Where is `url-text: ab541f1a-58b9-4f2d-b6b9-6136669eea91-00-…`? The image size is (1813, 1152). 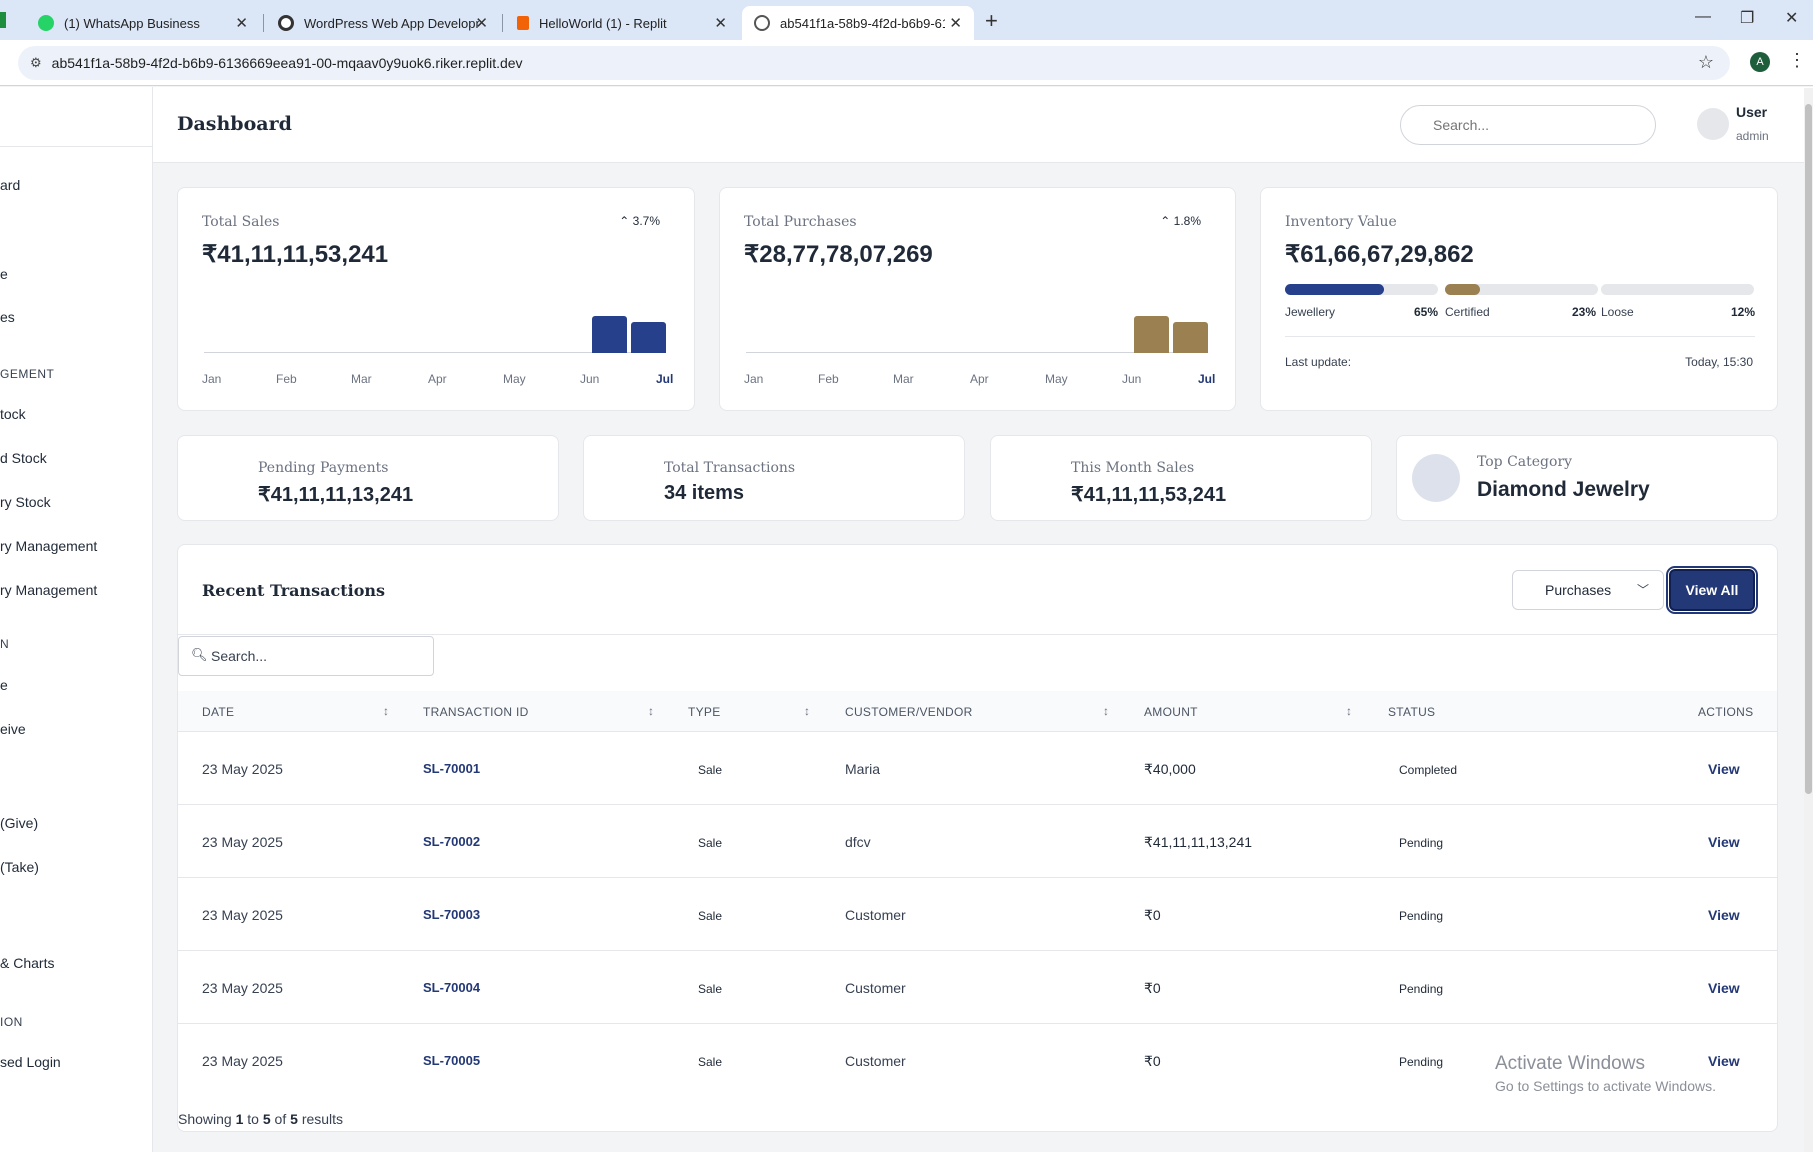
url-text: ab541f1a-58b9-4f2d-b6b9-6136669eea91-00-… is located at coordinates (287, 63).